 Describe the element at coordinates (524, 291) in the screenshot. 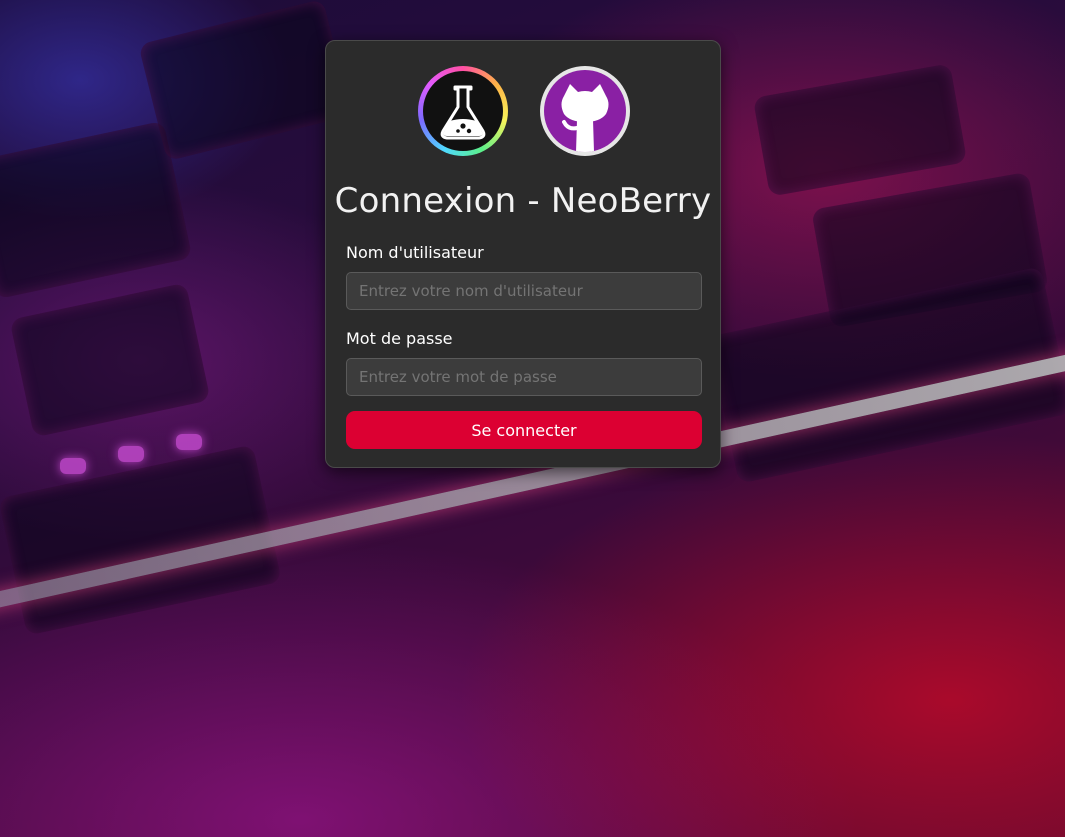

I see `username-input` at that location.